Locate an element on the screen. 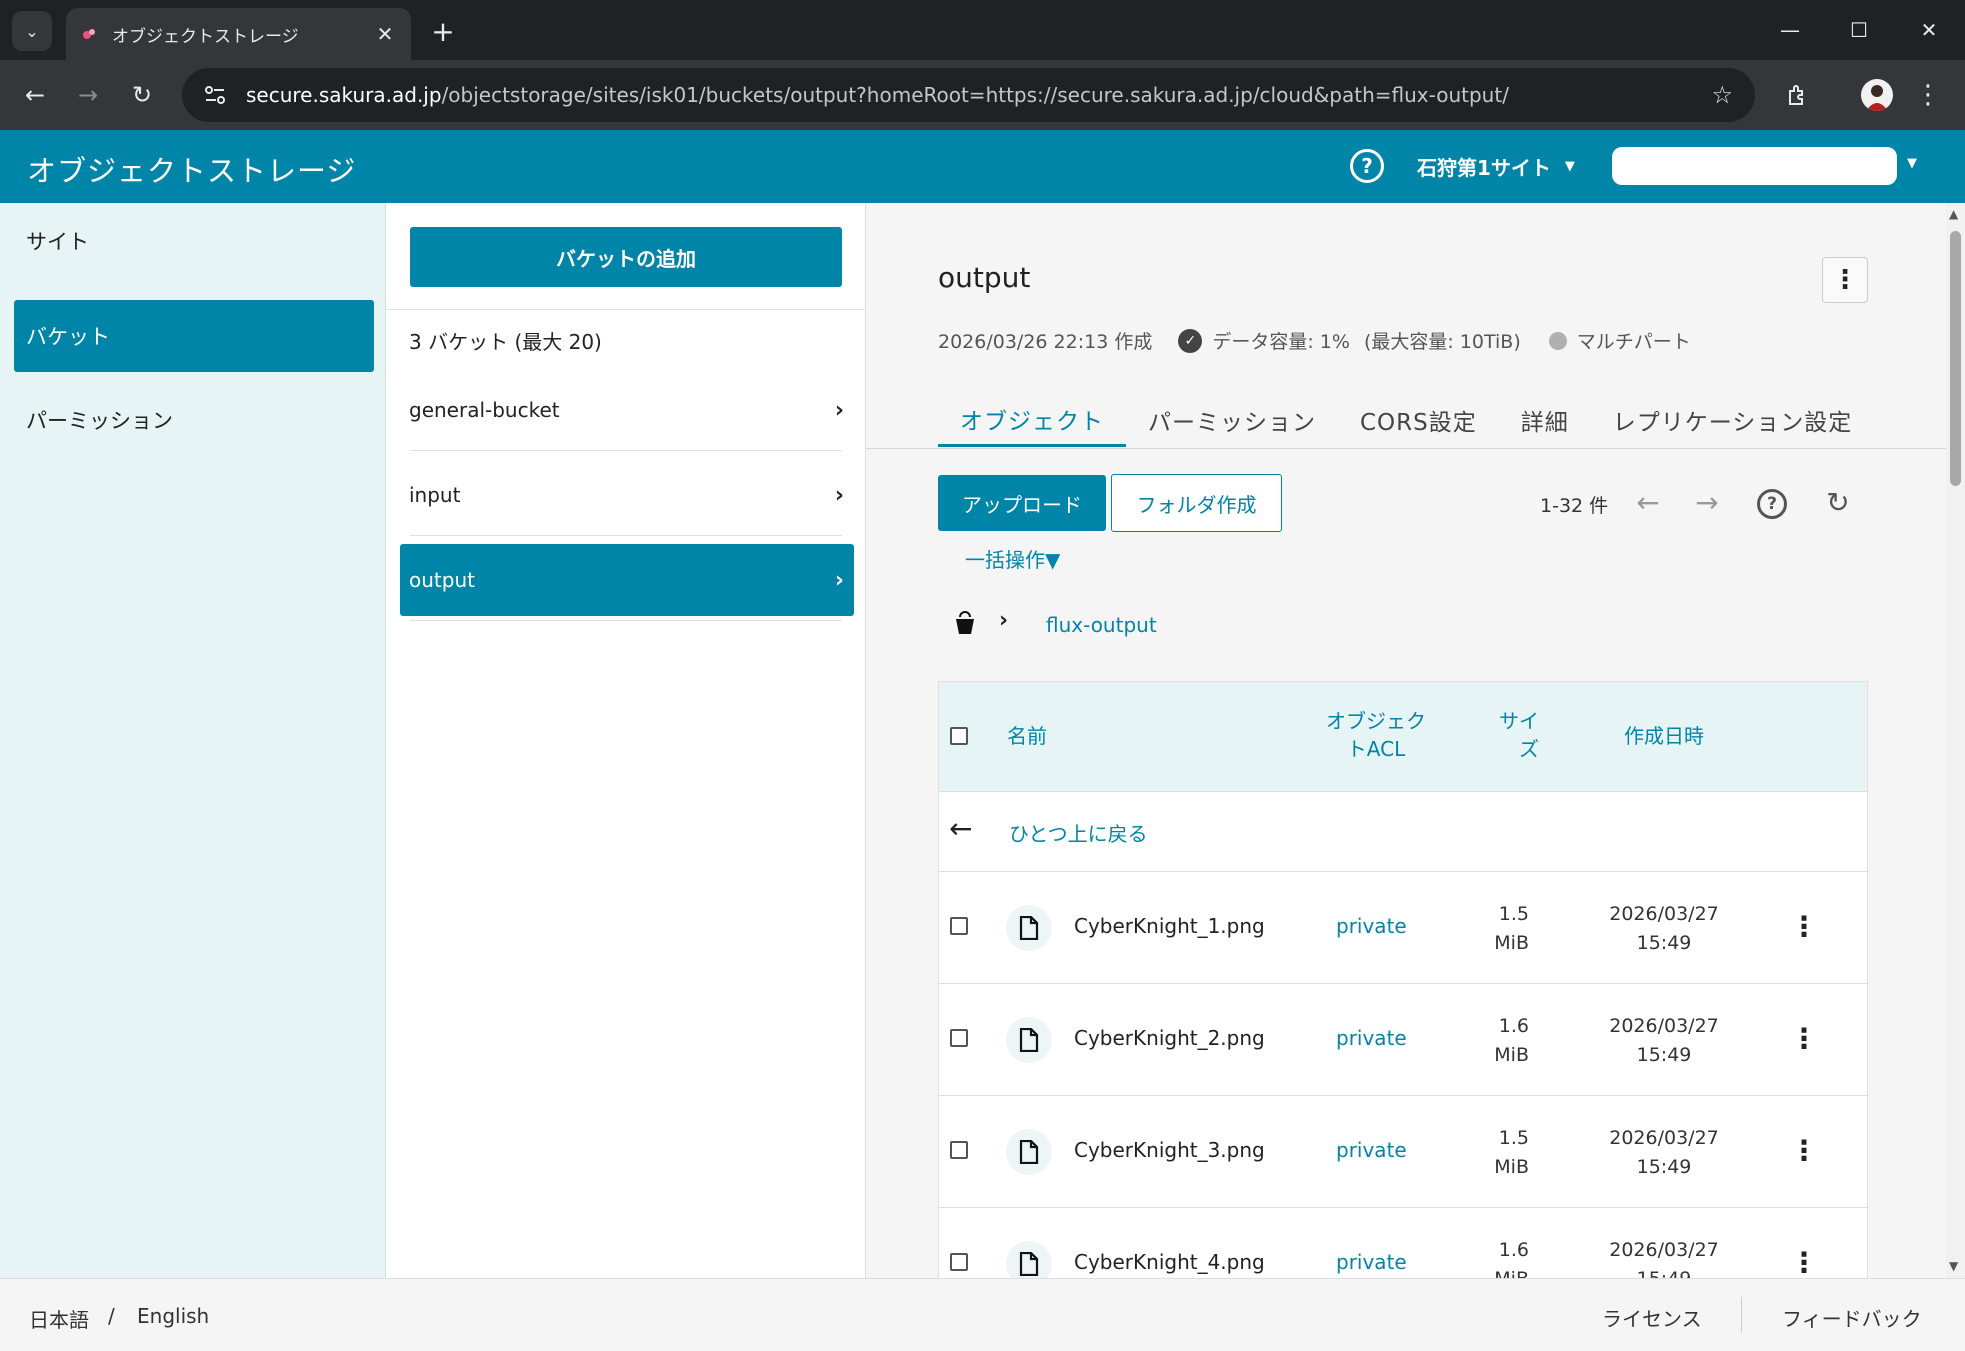 Image resolution: width=1965 pixels, height=1351 pixels. nav-item-label: サイト is located at coordinates (57, 242).